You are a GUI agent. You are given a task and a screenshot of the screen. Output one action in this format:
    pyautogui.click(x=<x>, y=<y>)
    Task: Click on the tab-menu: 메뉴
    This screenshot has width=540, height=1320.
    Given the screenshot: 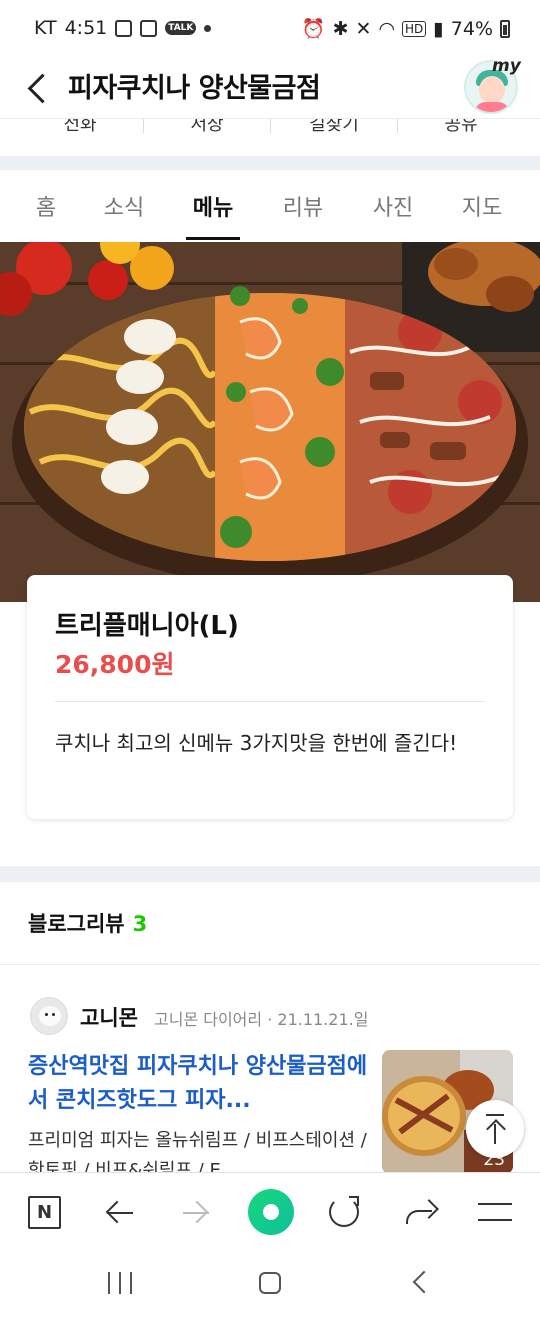 What is the action you would take?
    pyautogui.click(x=213, y=206)
    